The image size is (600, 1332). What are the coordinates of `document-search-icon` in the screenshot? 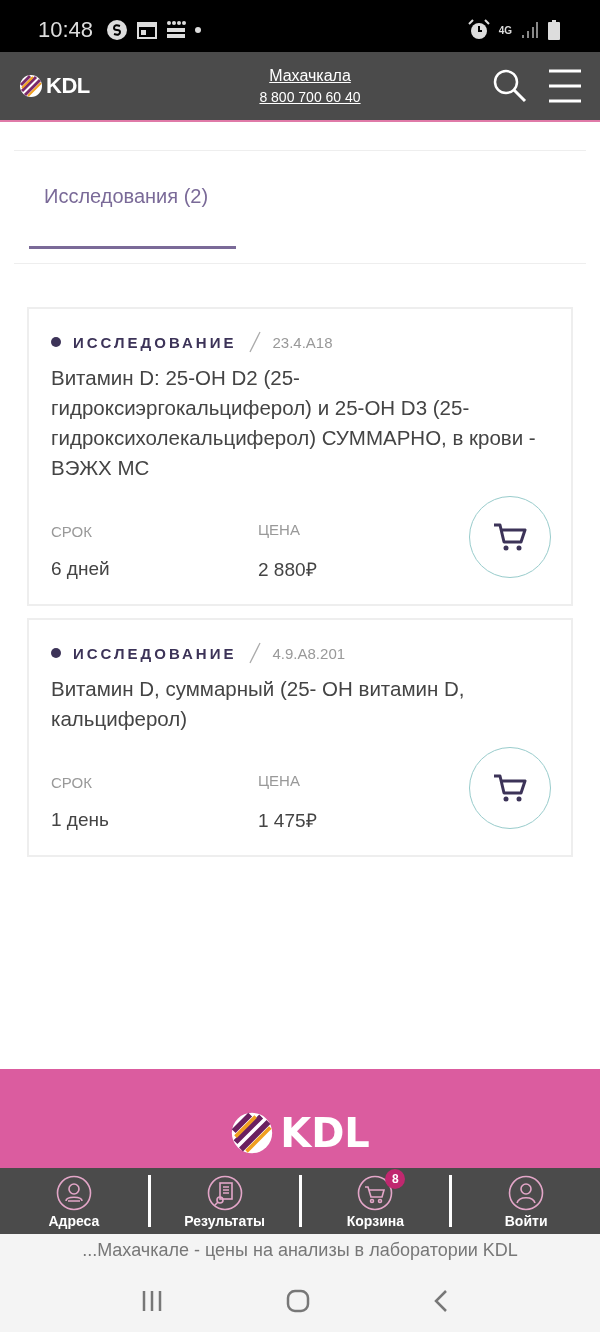 It's located at (224, 1193).